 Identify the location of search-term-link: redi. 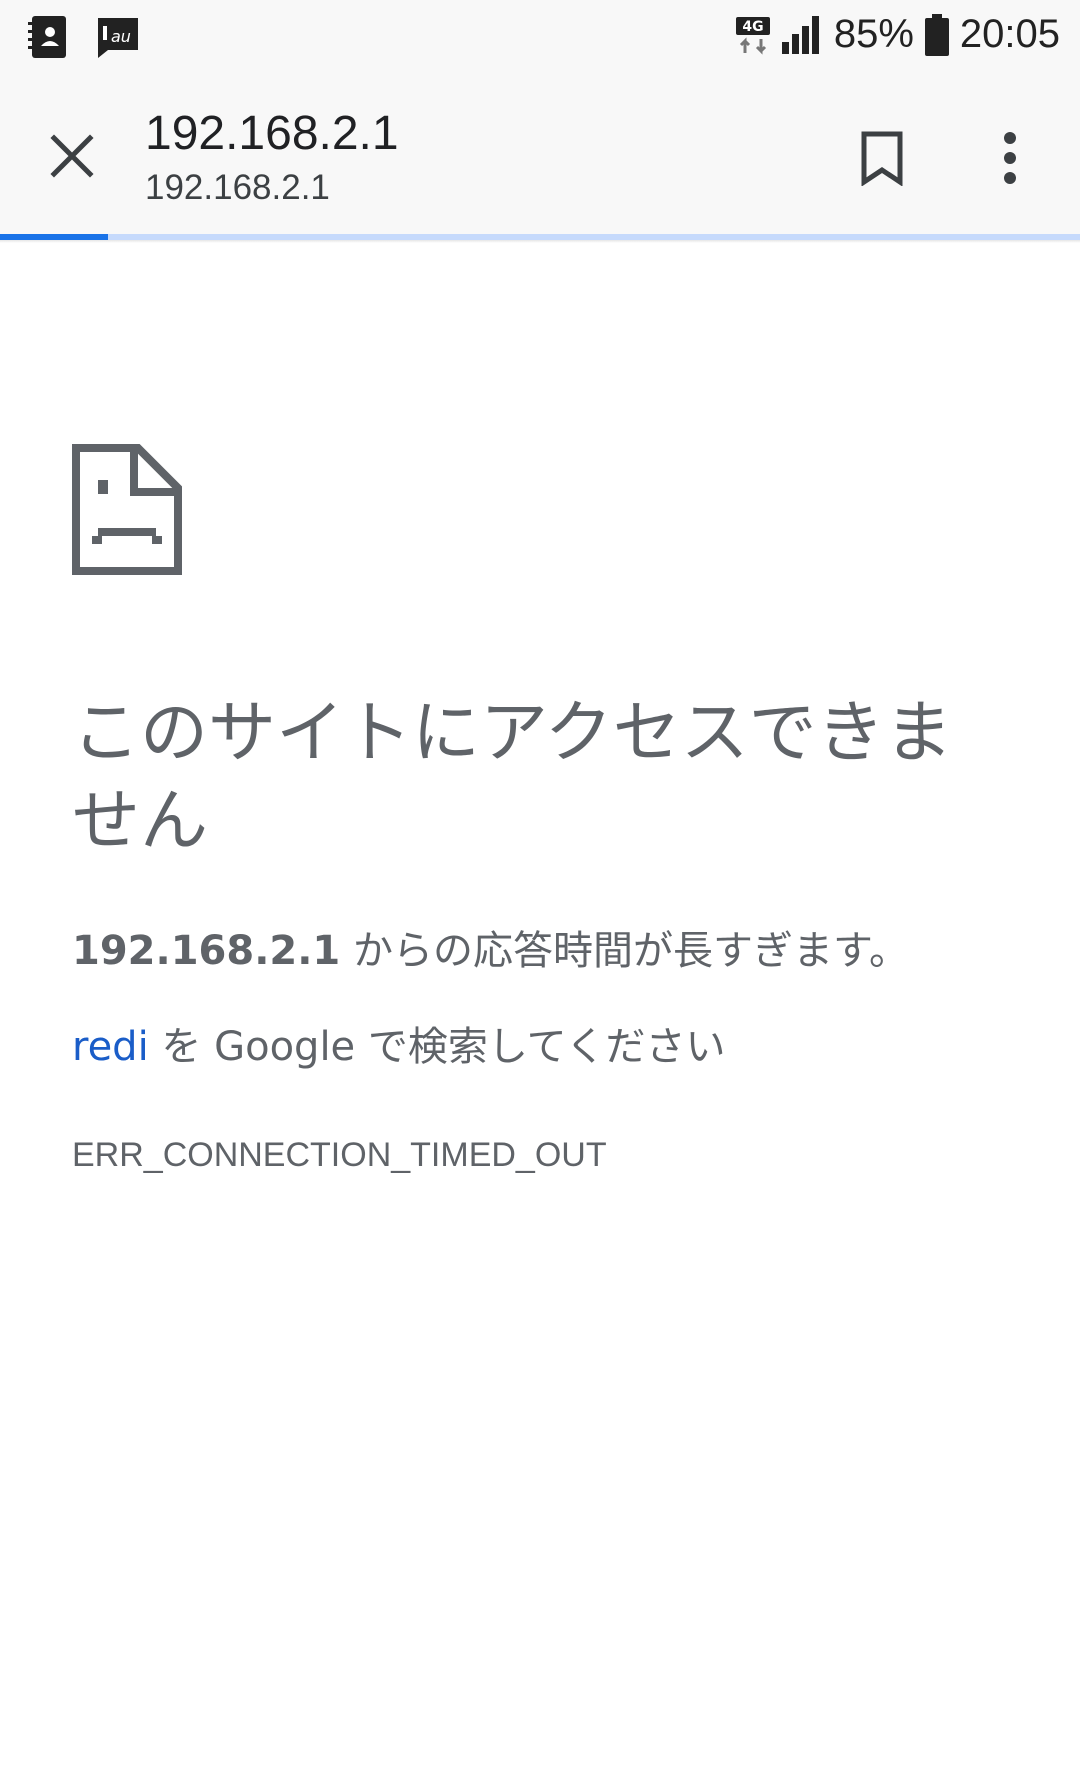
(110, 1047).